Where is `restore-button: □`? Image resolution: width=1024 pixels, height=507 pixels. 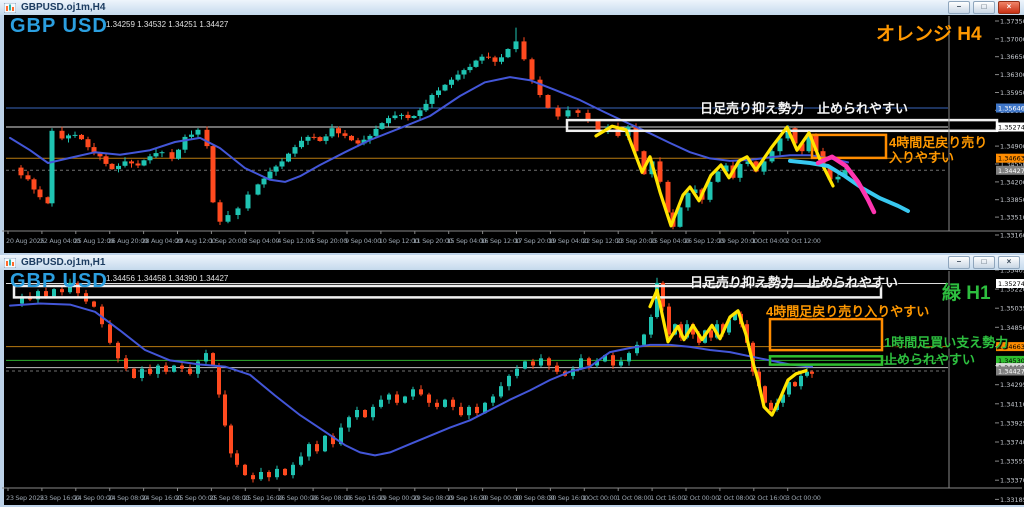
restore-button: □ is located at coordinates (984, 262).